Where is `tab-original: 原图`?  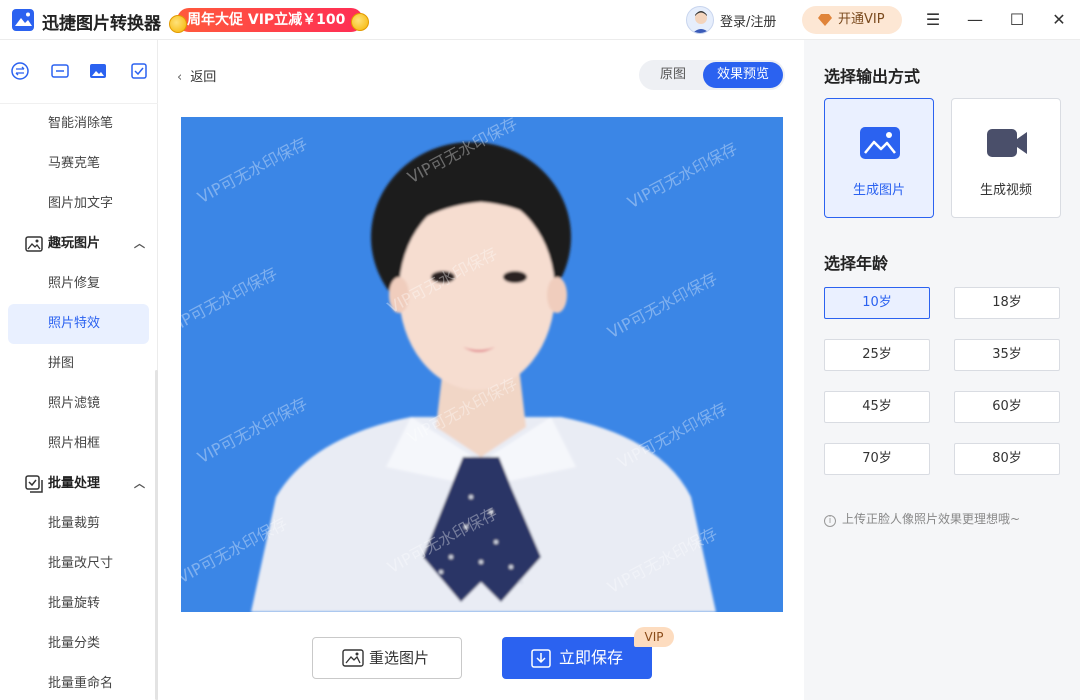
tab-original: 原图 is located at coordinates (673, 75).